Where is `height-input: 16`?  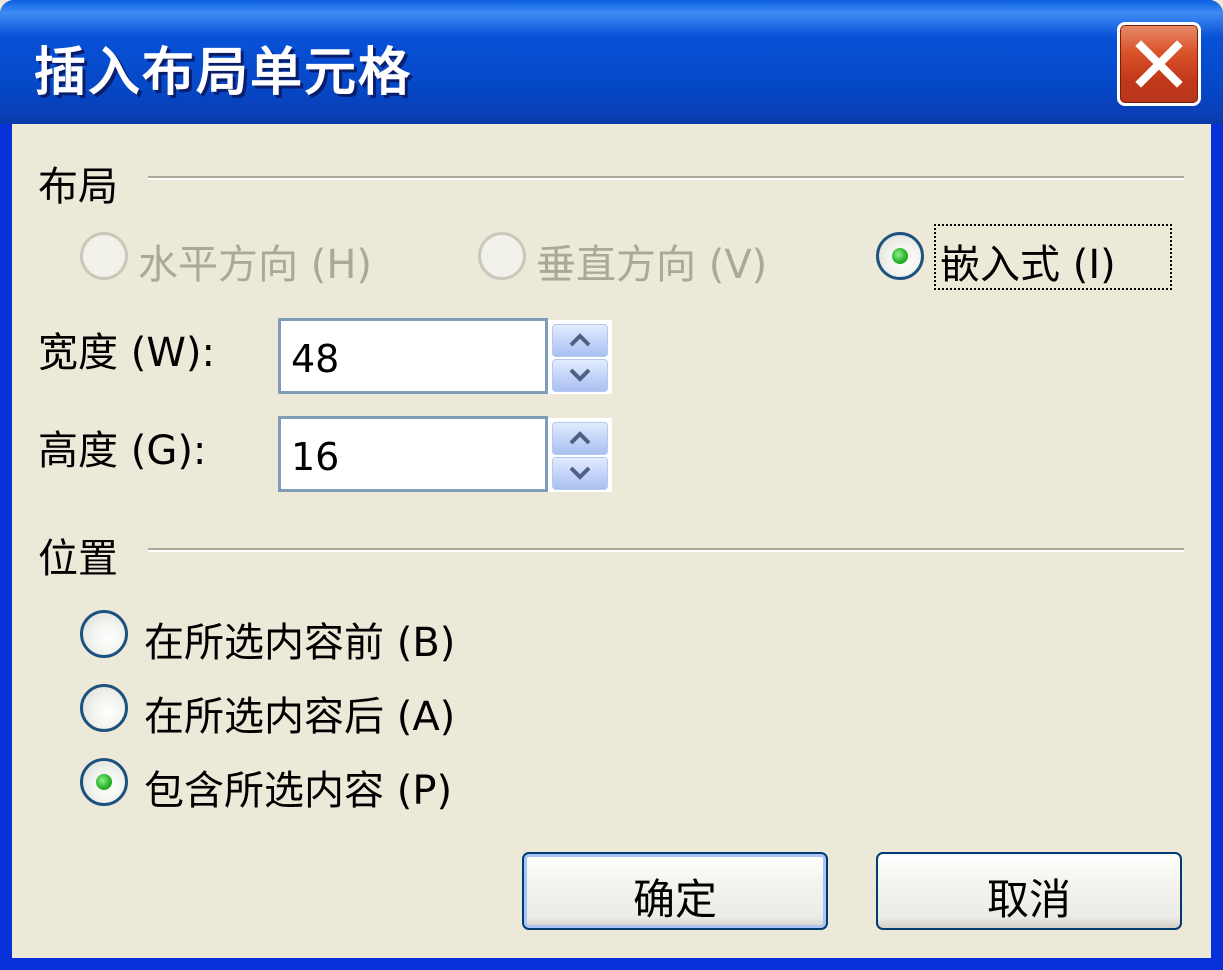
height-input: 16 is located at coordinates (413, 454).